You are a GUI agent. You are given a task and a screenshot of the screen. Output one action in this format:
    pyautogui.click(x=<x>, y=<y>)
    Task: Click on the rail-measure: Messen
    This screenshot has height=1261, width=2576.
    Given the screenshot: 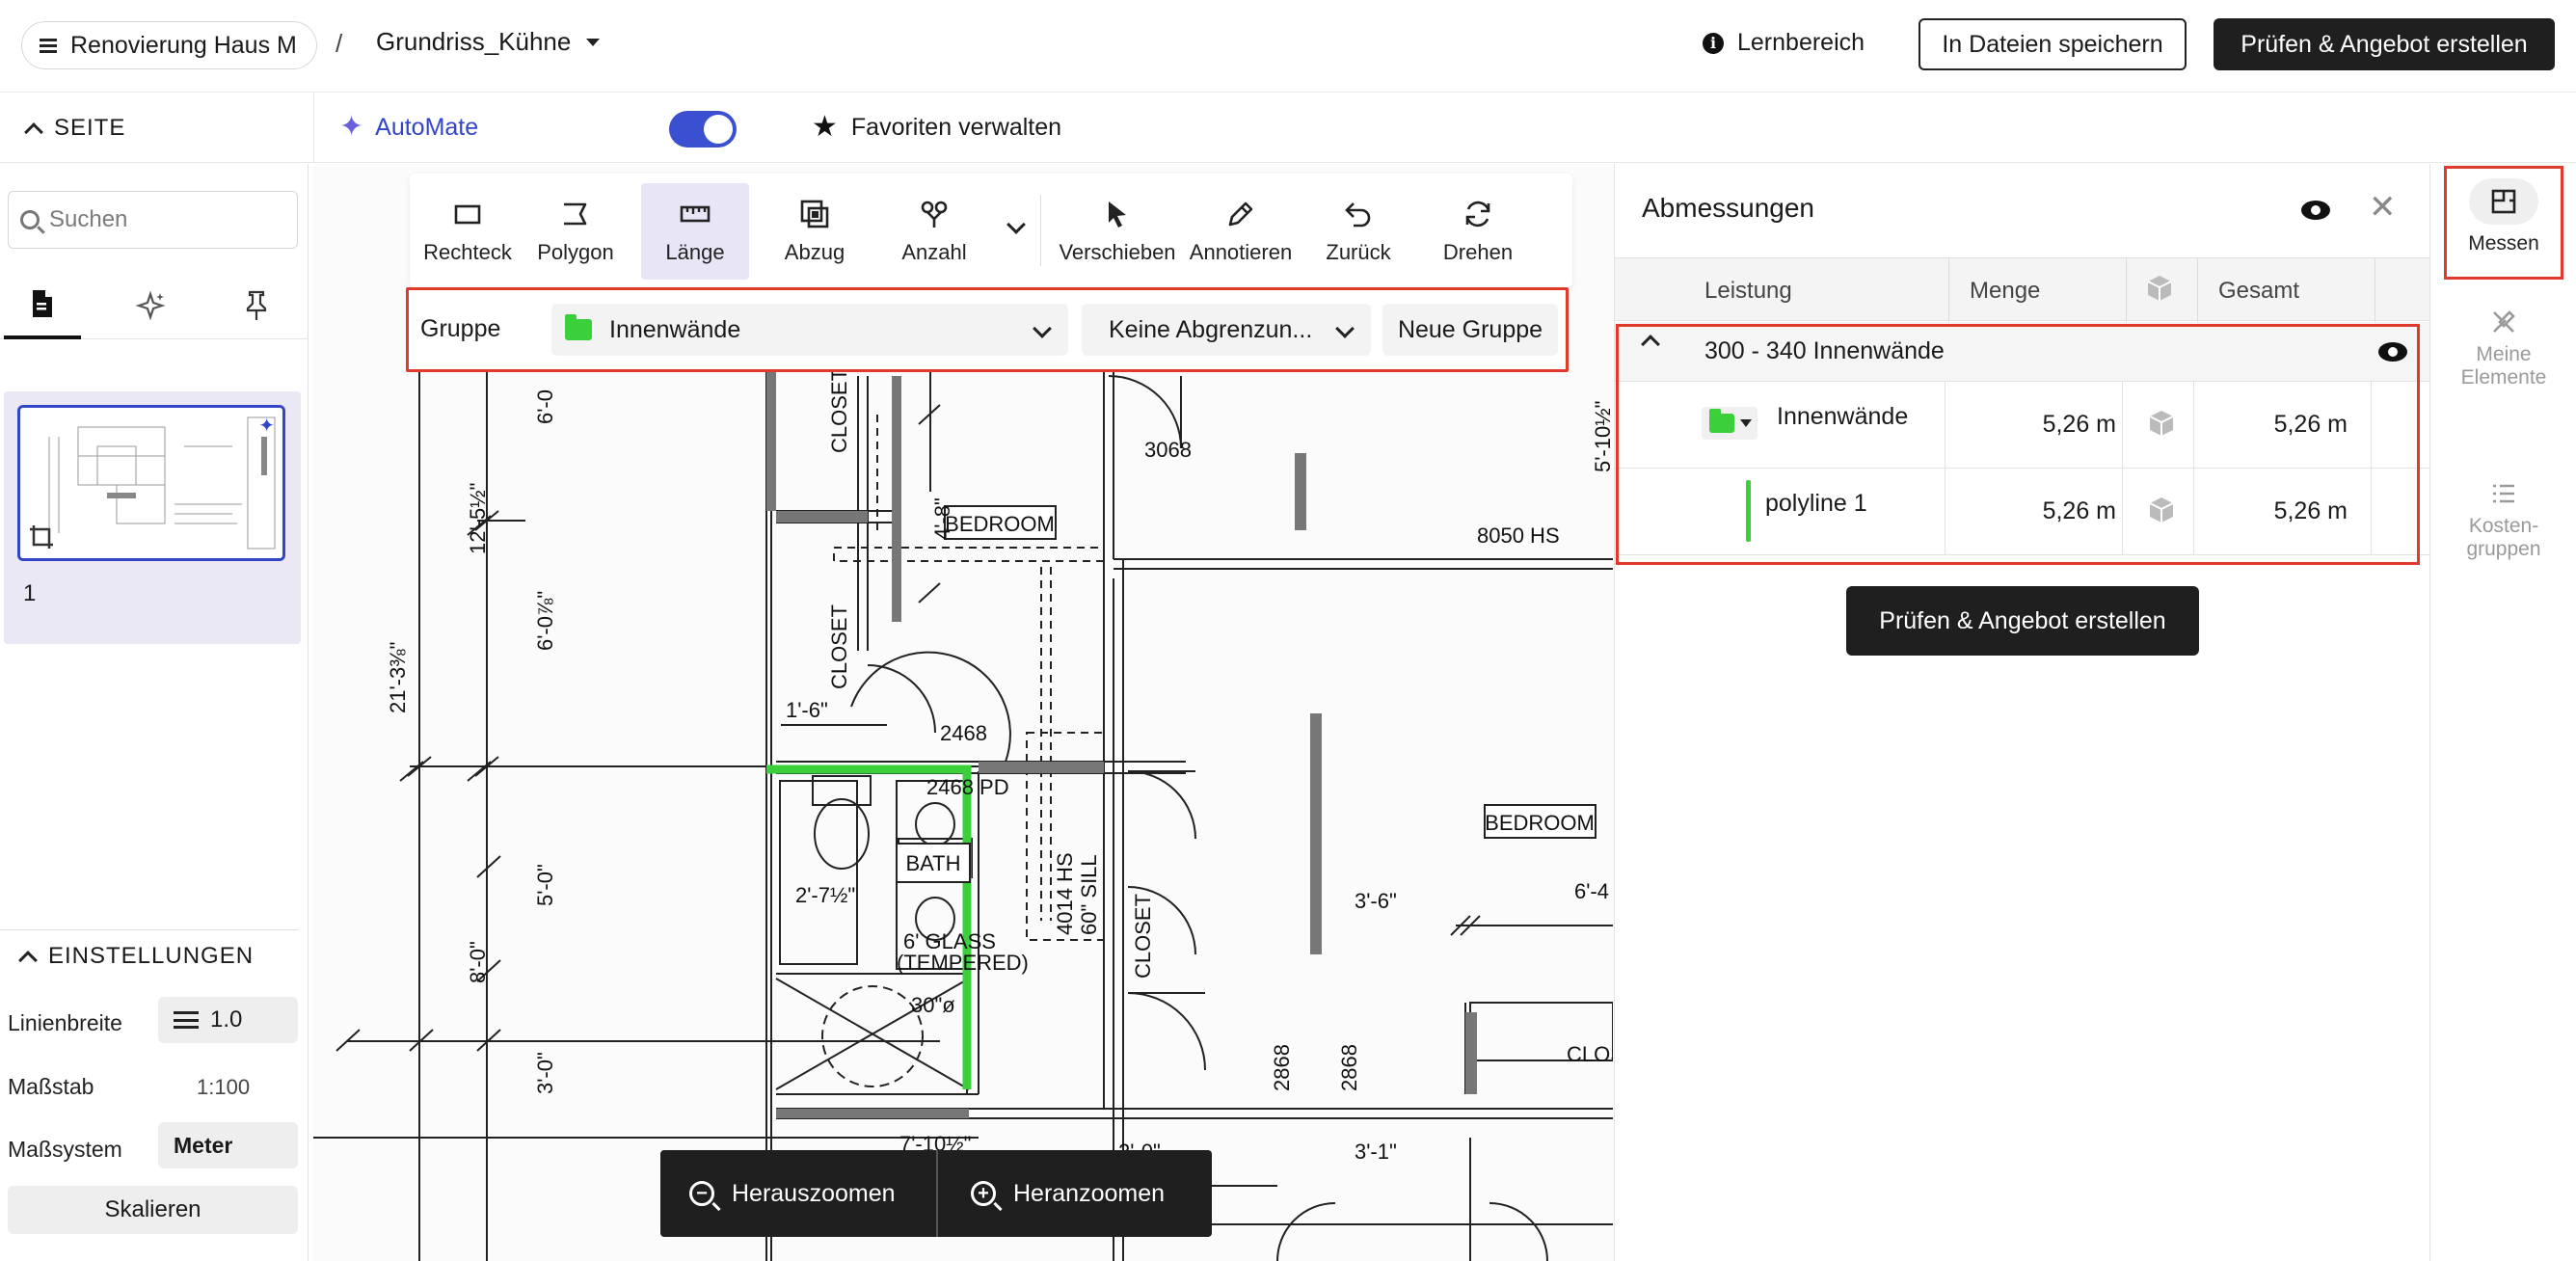 What is the action you would take?
    pyautogui.click(x=2504, y=223)
    